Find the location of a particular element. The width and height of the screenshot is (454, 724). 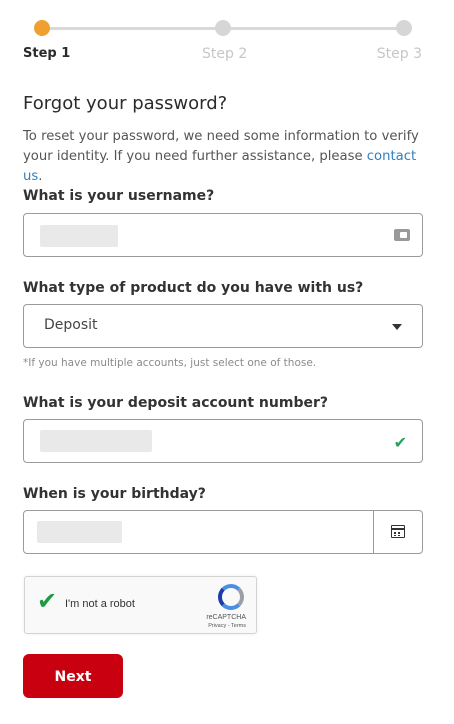

progress-stepper: Step 1 Step 2 Step 3 is located at coordinates (222, 42).